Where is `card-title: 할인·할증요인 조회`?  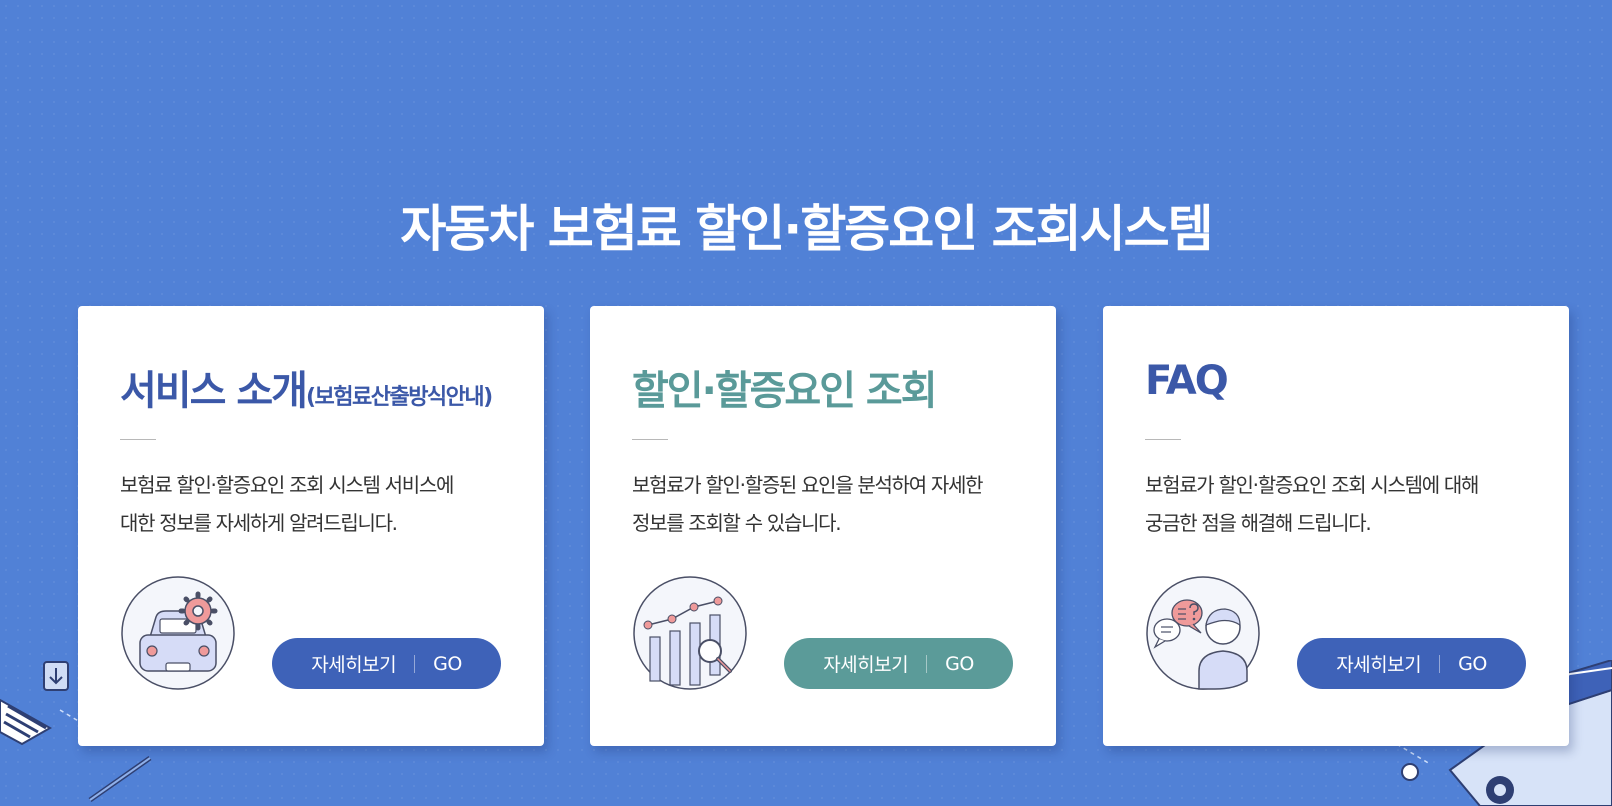
card-title: 할인·할증요인 조회 is located at coordinates (785, 391).